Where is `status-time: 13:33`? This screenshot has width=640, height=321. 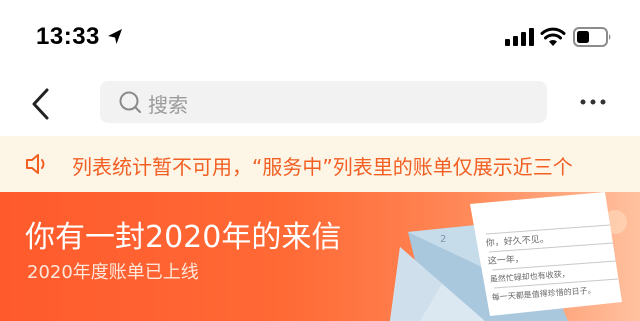 status-time: 13:33 is located at coordinates (68, 36).